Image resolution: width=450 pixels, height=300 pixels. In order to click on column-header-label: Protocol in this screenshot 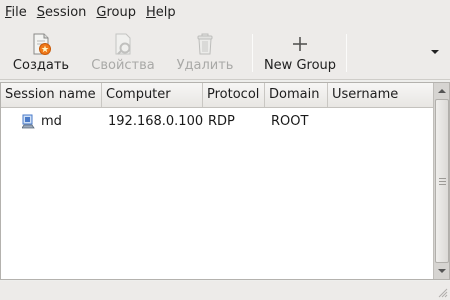, I will do `click(233, 94)`.